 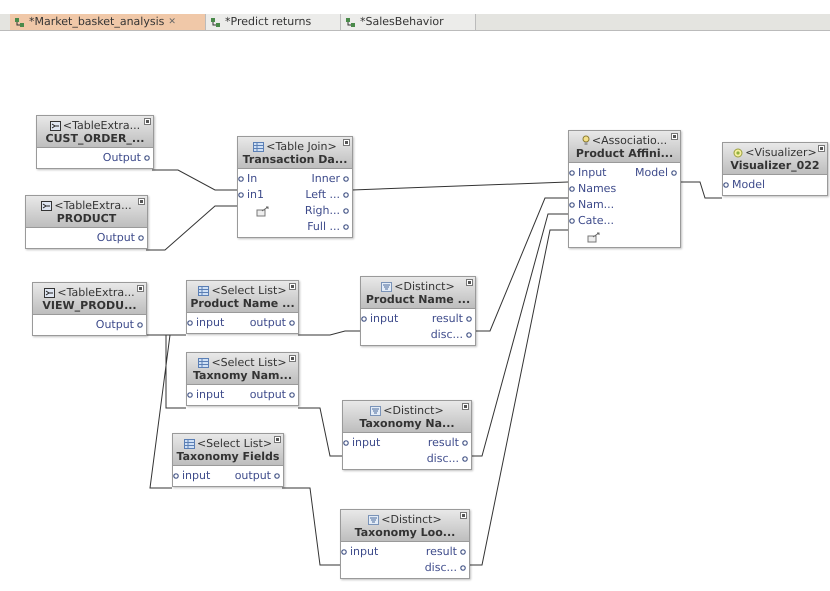 I want to click on node-type: <Visualizer>, so click(x=781, y=152).